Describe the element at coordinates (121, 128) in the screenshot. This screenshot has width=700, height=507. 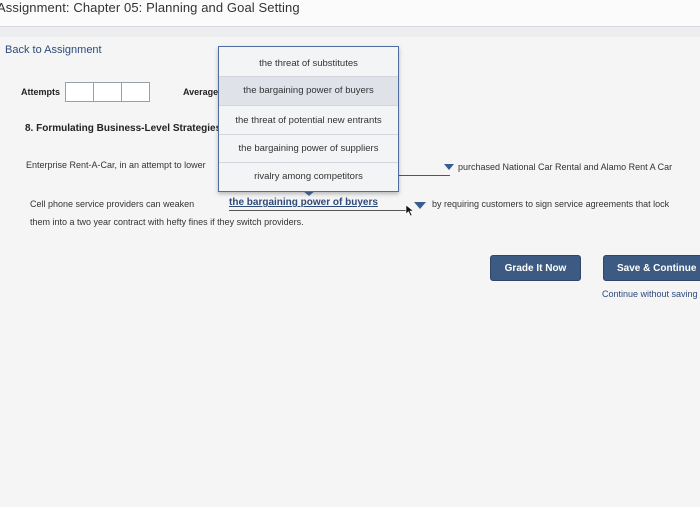
I see `question-heading: 8. Formulating Business-Level Strategies` at that location.